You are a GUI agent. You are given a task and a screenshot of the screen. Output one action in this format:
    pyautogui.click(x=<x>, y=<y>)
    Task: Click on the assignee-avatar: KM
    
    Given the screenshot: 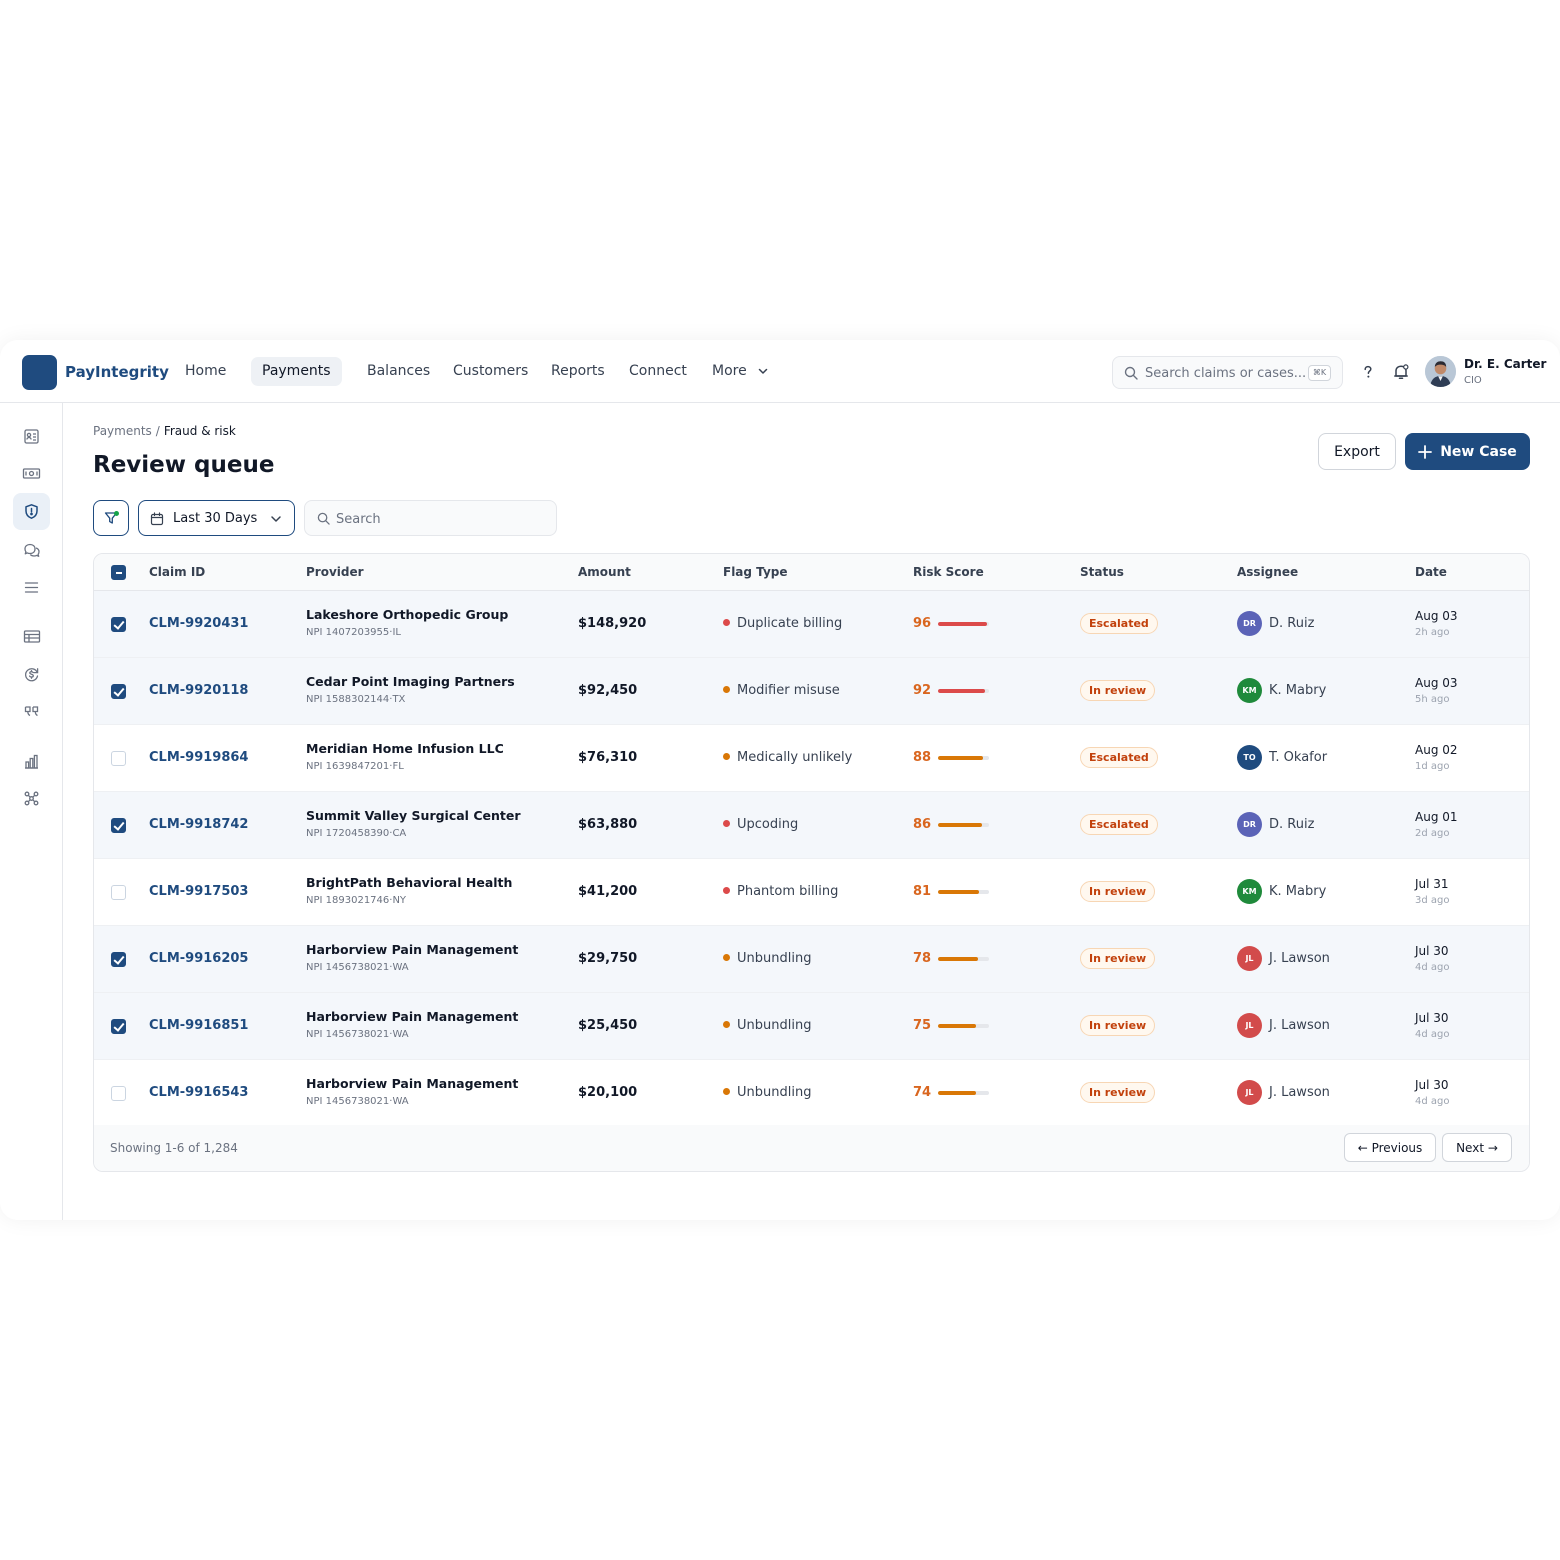 What is the action you would take?
    pyautogui.click(x=1249, y=891)
    